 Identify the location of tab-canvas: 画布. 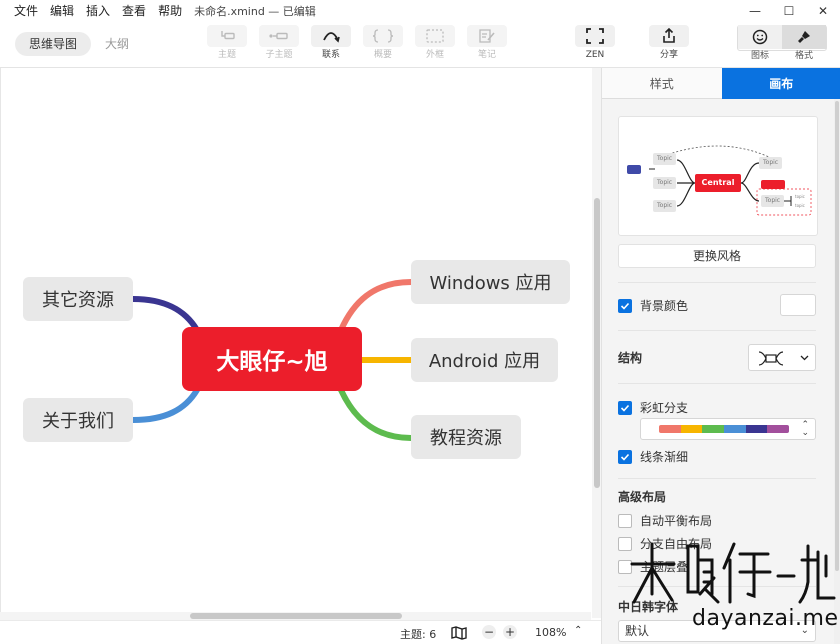
(780, 83).